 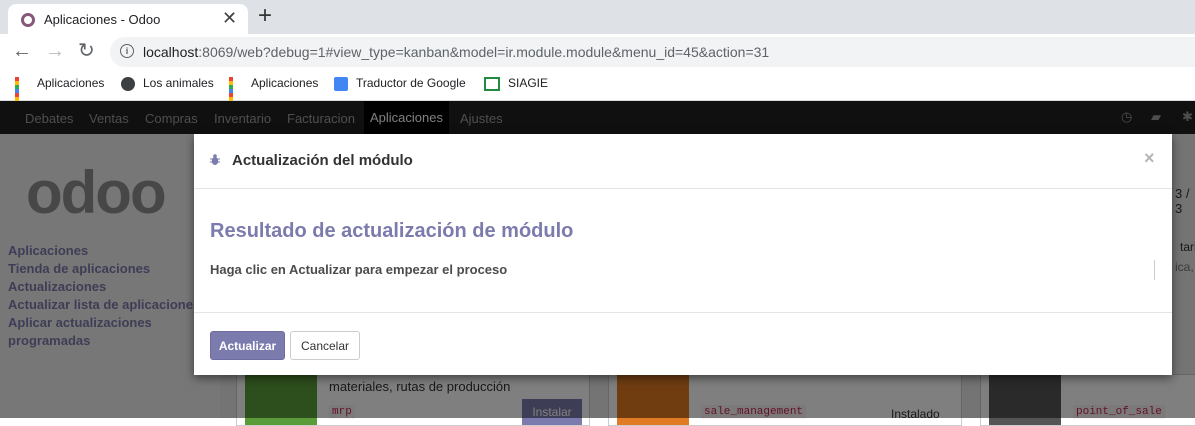 I want to click on back-arrow-icon: ←, so click(x=22, y=51).